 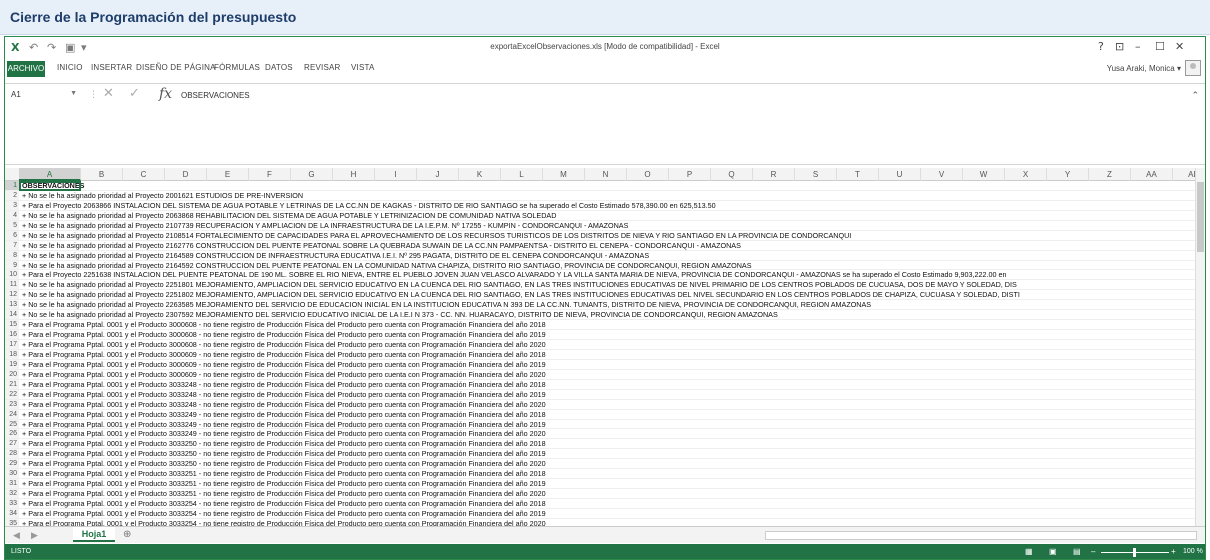 What do you see at coordinates (12, 345) in the screenshot?
I see `row-header: 17` at bounding box center [12, 345].